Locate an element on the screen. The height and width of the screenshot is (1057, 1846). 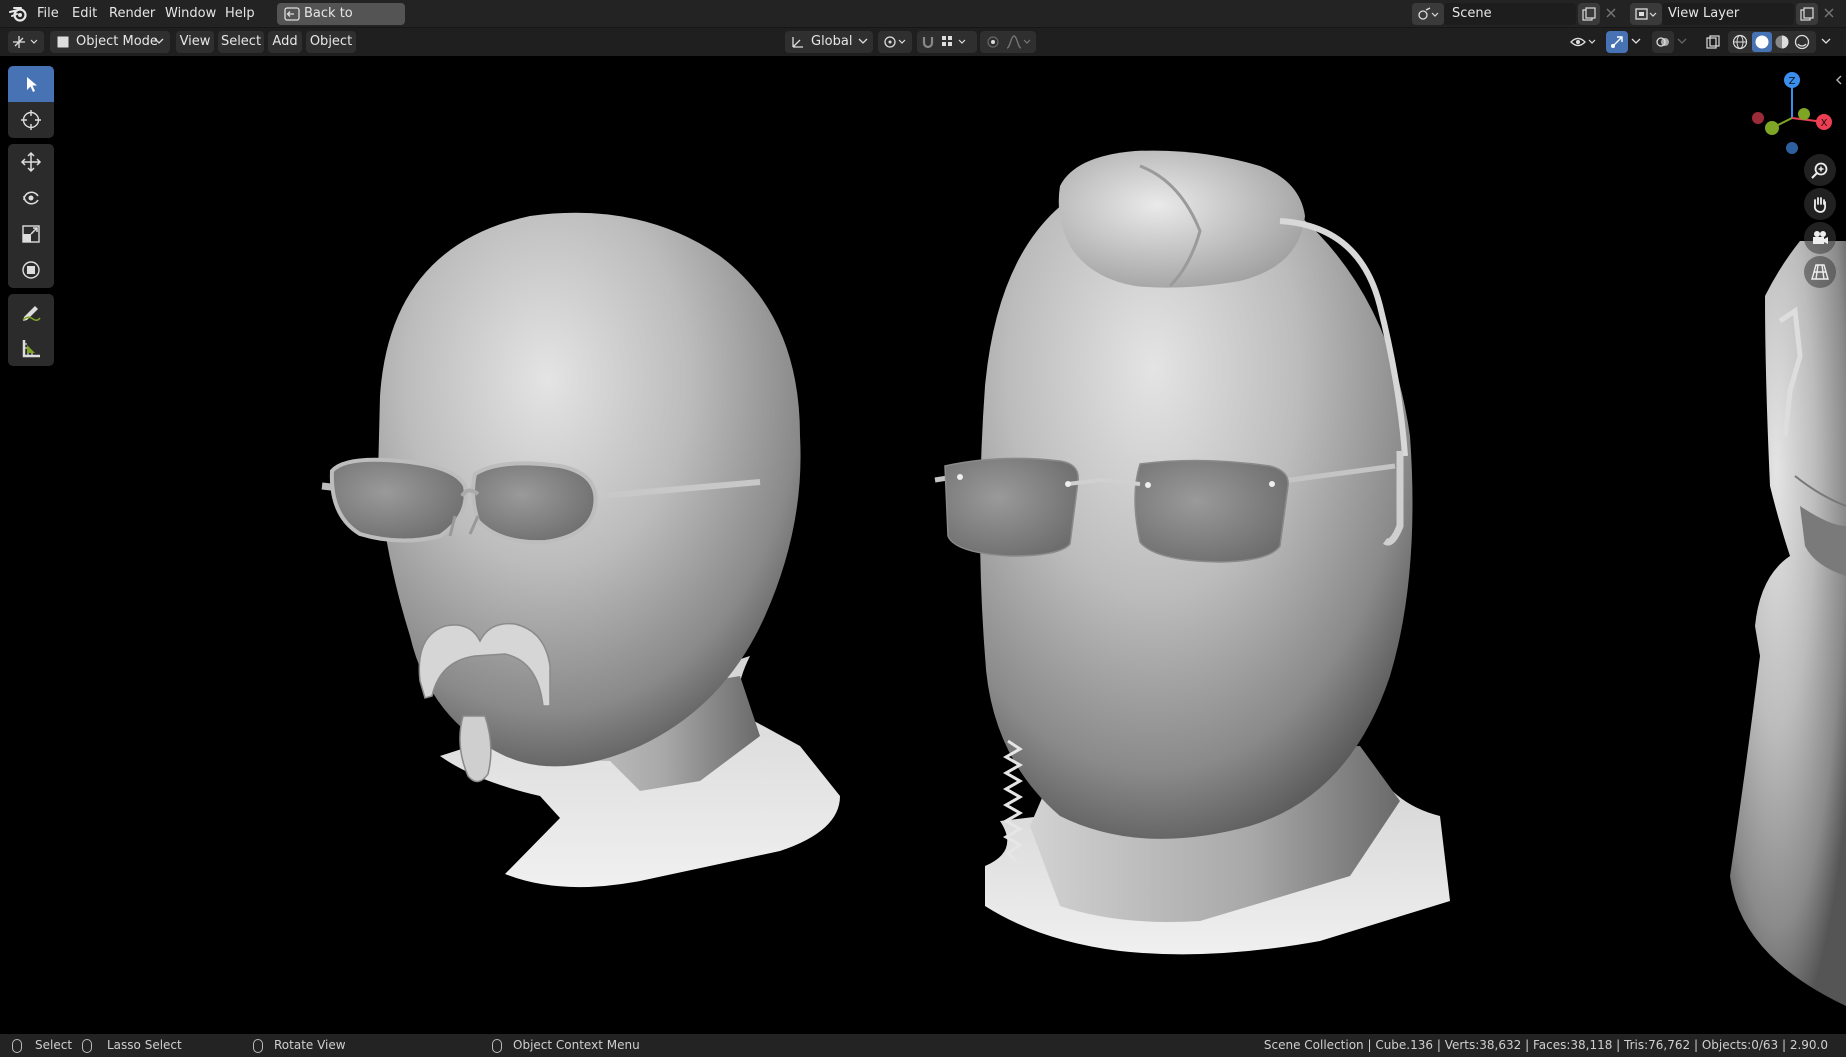
view-layer-field: View Layer is located at coordinates (1728, 14).